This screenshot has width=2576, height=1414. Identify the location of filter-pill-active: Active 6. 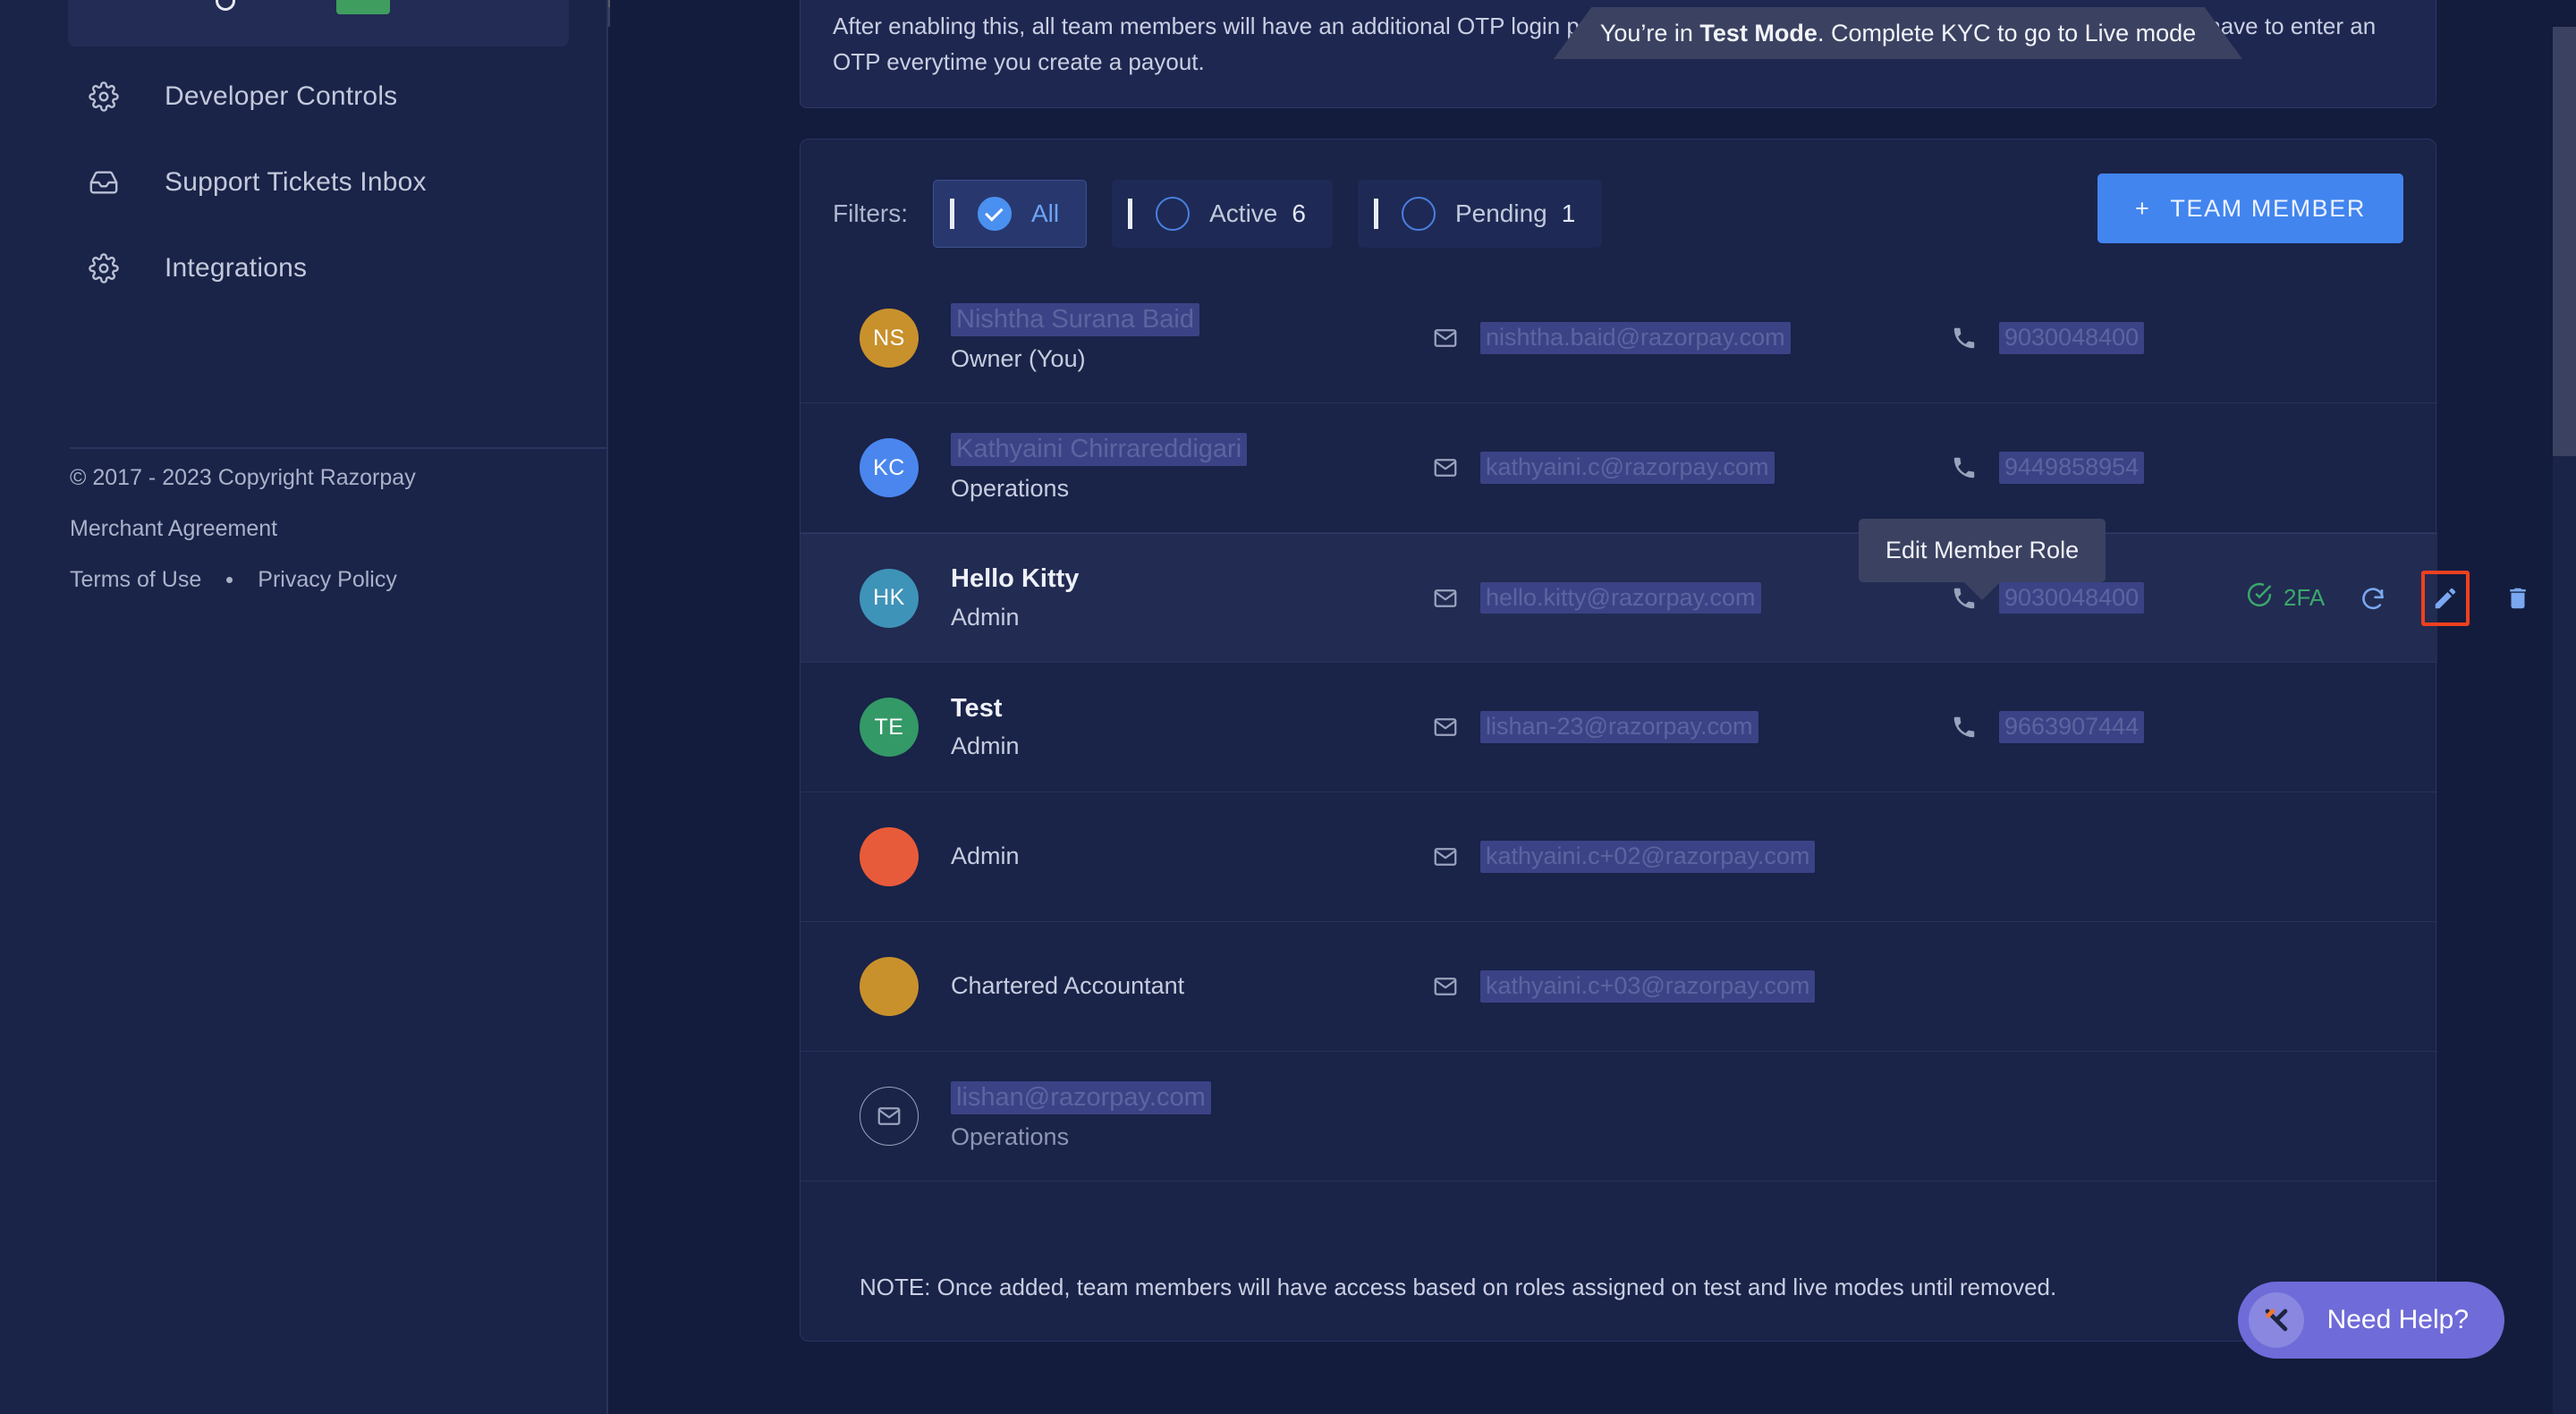
(1222, 214).